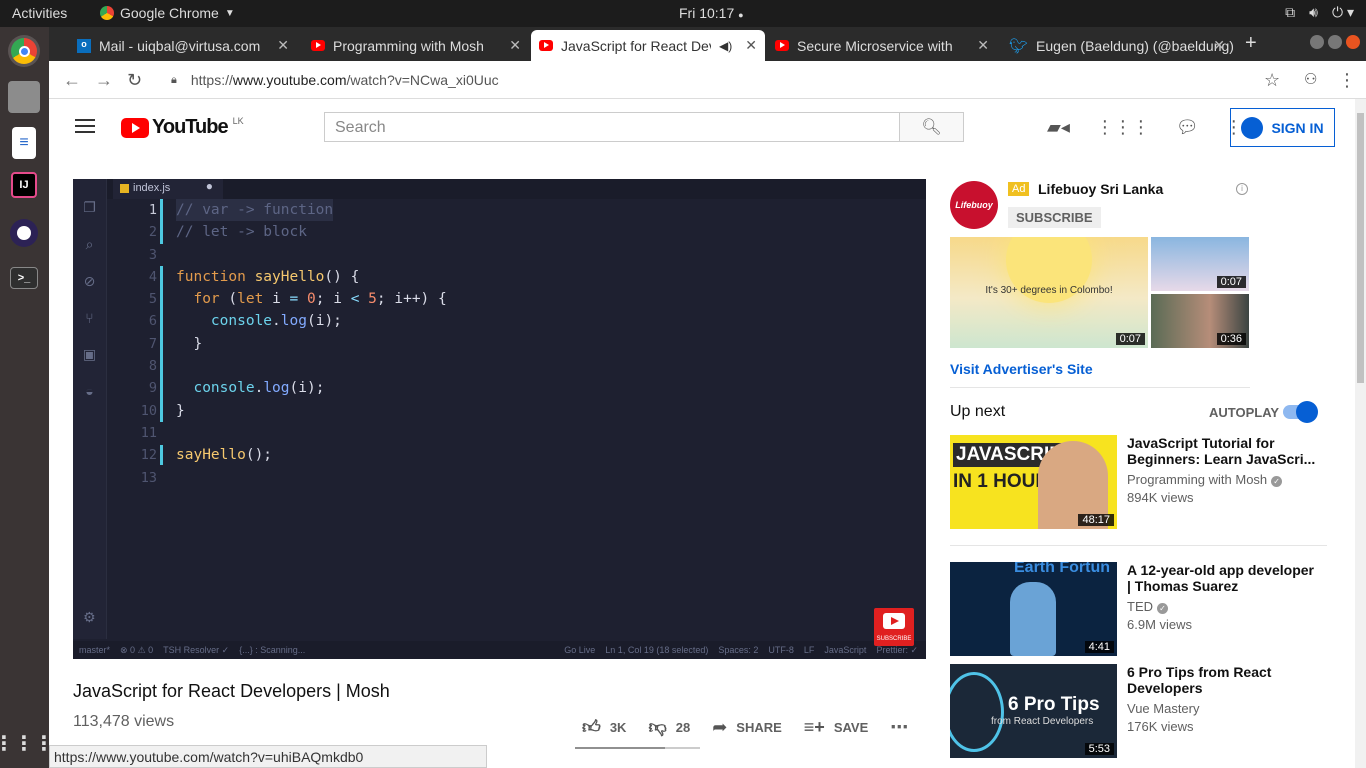 This screenshot has height=768, width=1366. I want to click on menu-icon, so click(85, 126).